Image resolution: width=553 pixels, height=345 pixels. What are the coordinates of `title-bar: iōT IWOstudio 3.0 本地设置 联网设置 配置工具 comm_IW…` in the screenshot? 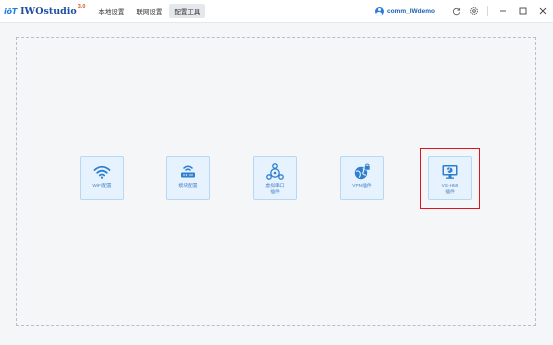 It's located at (276, 11).